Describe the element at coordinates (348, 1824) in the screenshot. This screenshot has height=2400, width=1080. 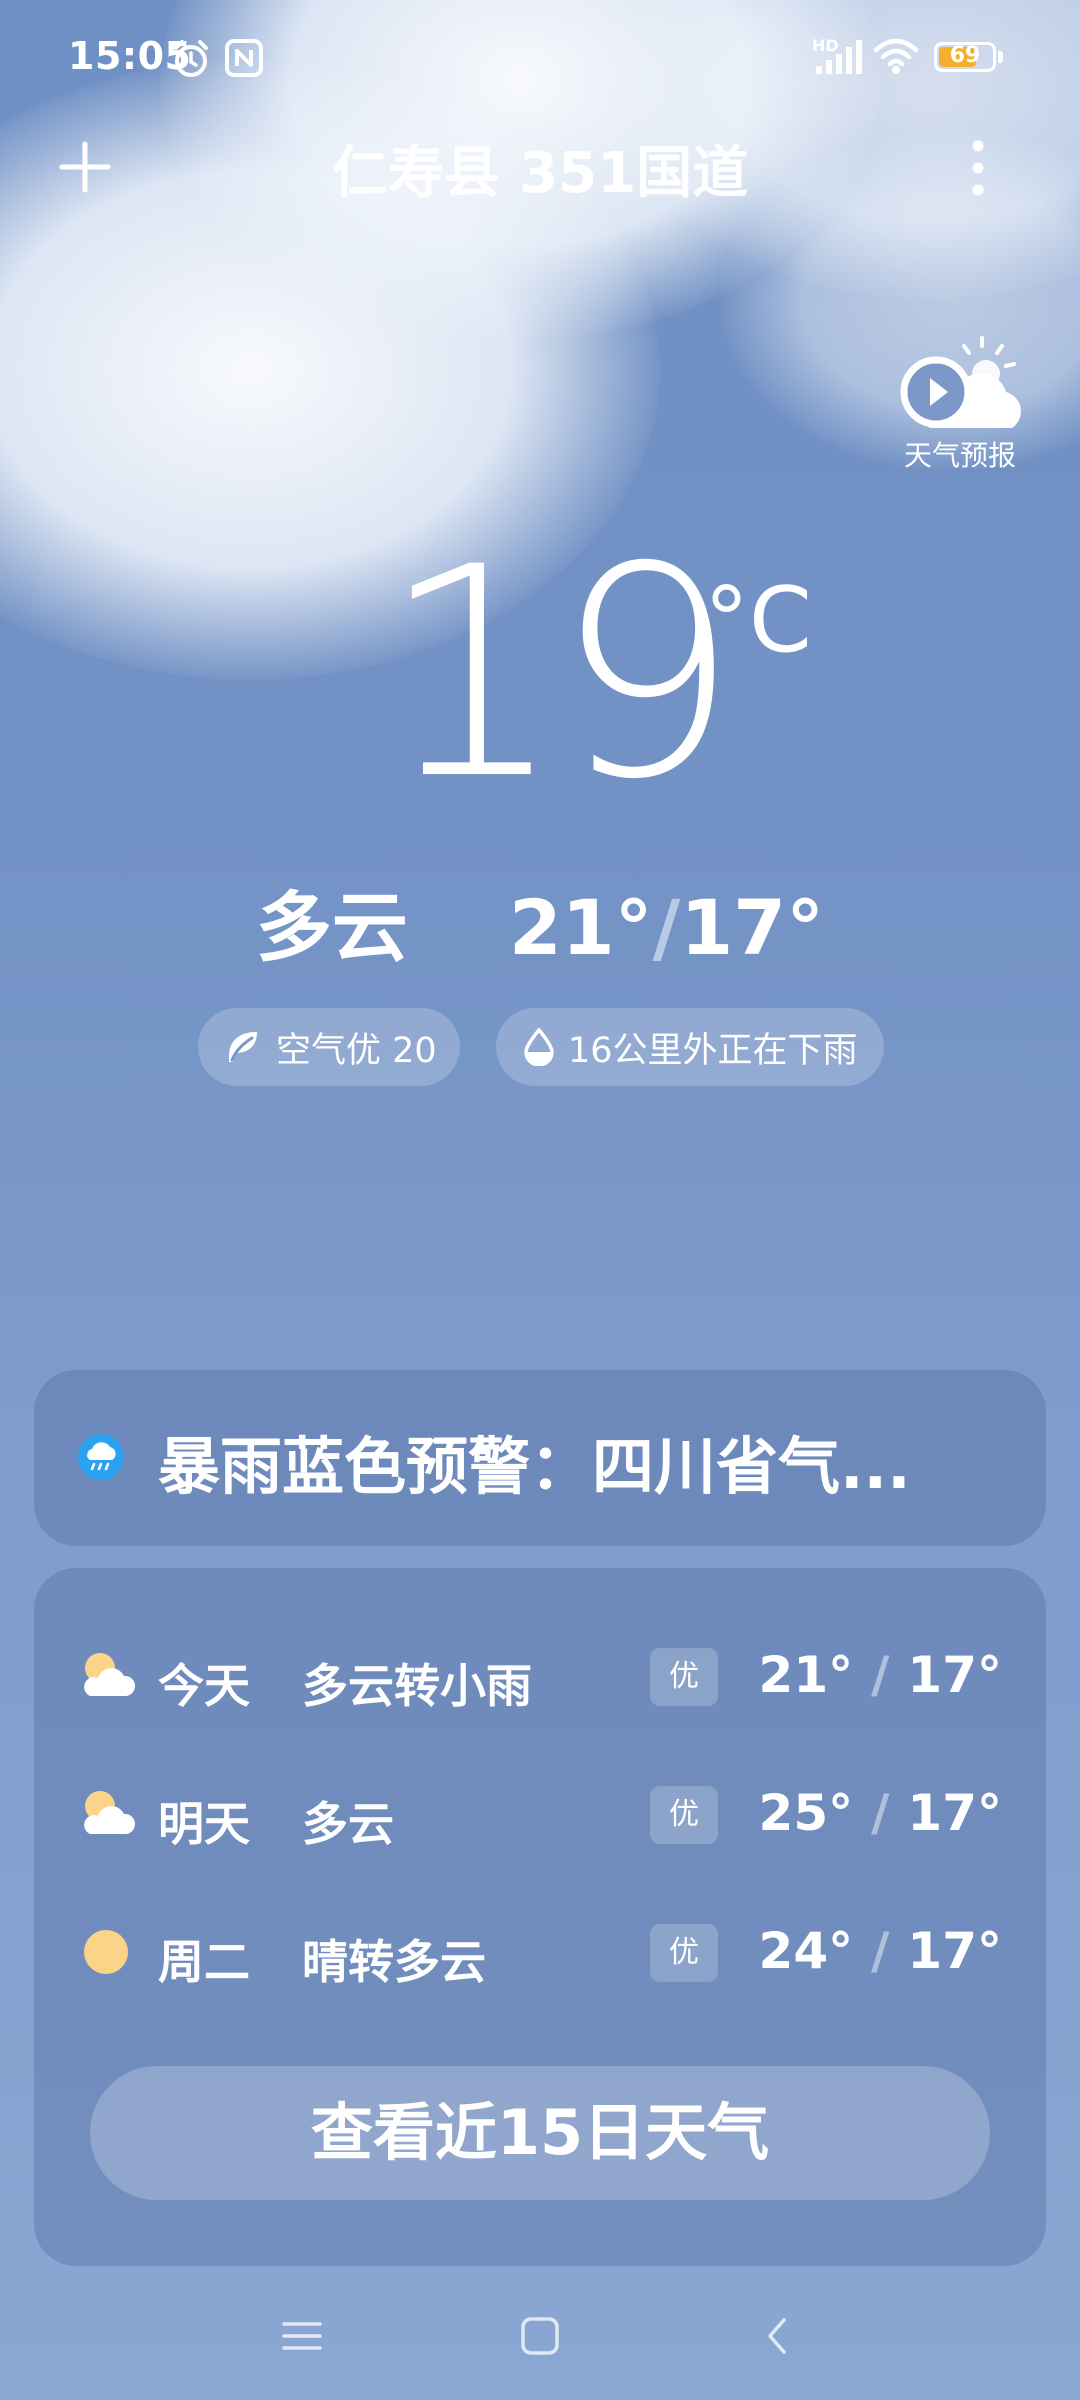
I see `forecast-condition: 多云` at that location.